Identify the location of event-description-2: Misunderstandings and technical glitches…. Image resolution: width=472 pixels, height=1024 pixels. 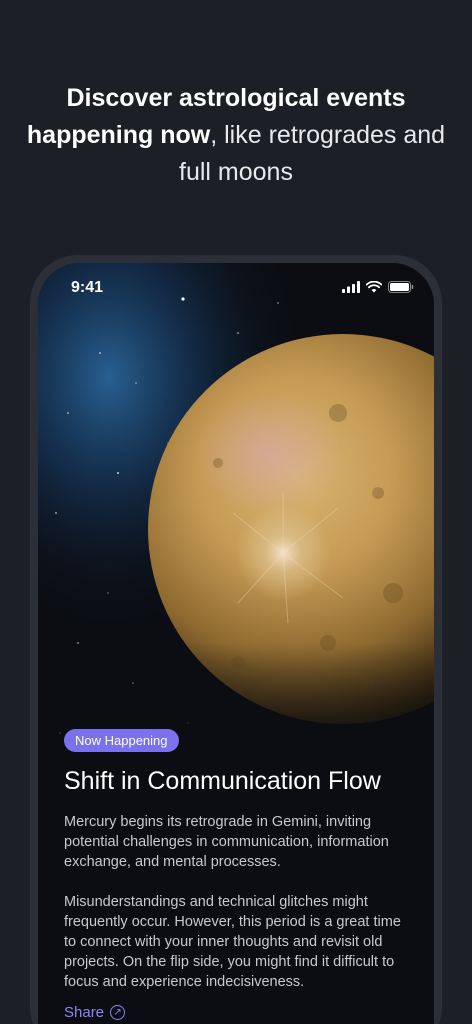
(232, 942).